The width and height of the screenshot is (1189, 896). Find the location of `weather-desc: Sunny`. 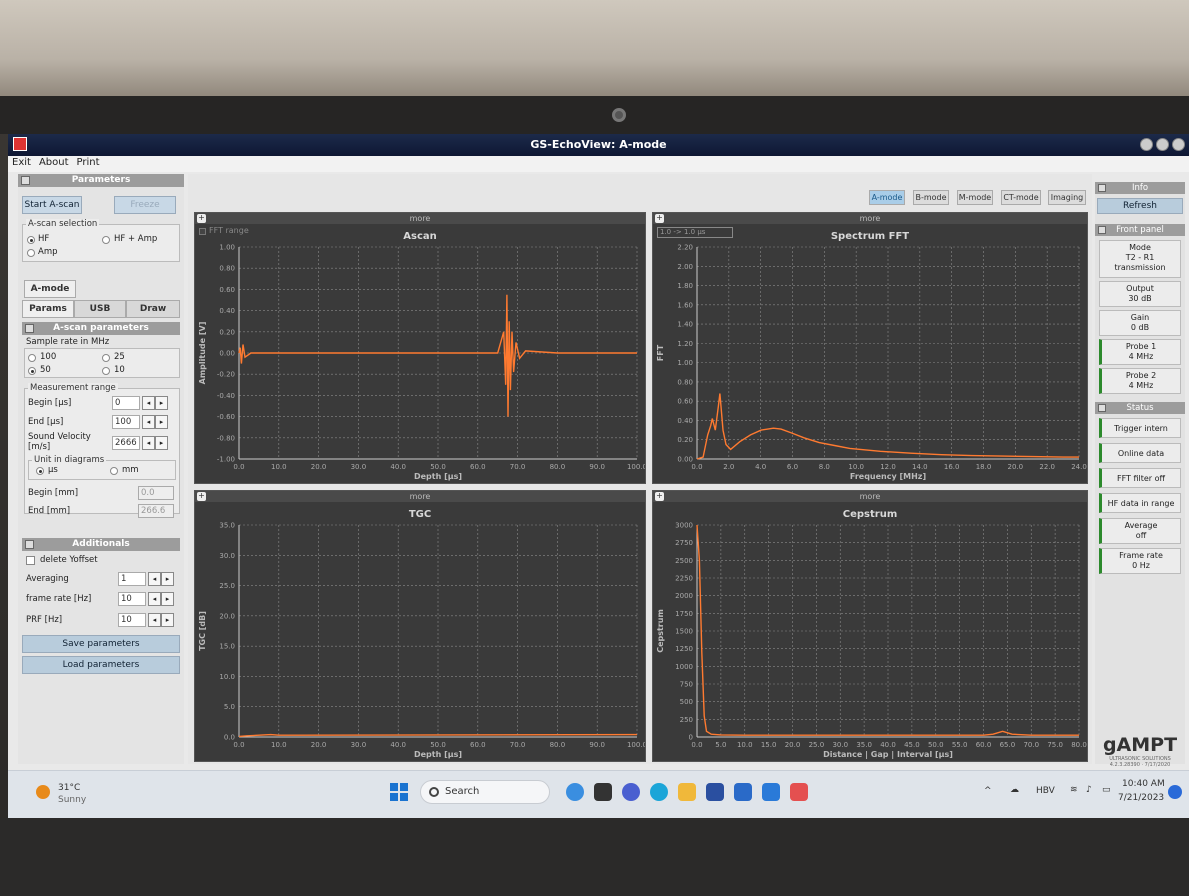

weather-desc: Sunny is located at coordinates (72, 800).